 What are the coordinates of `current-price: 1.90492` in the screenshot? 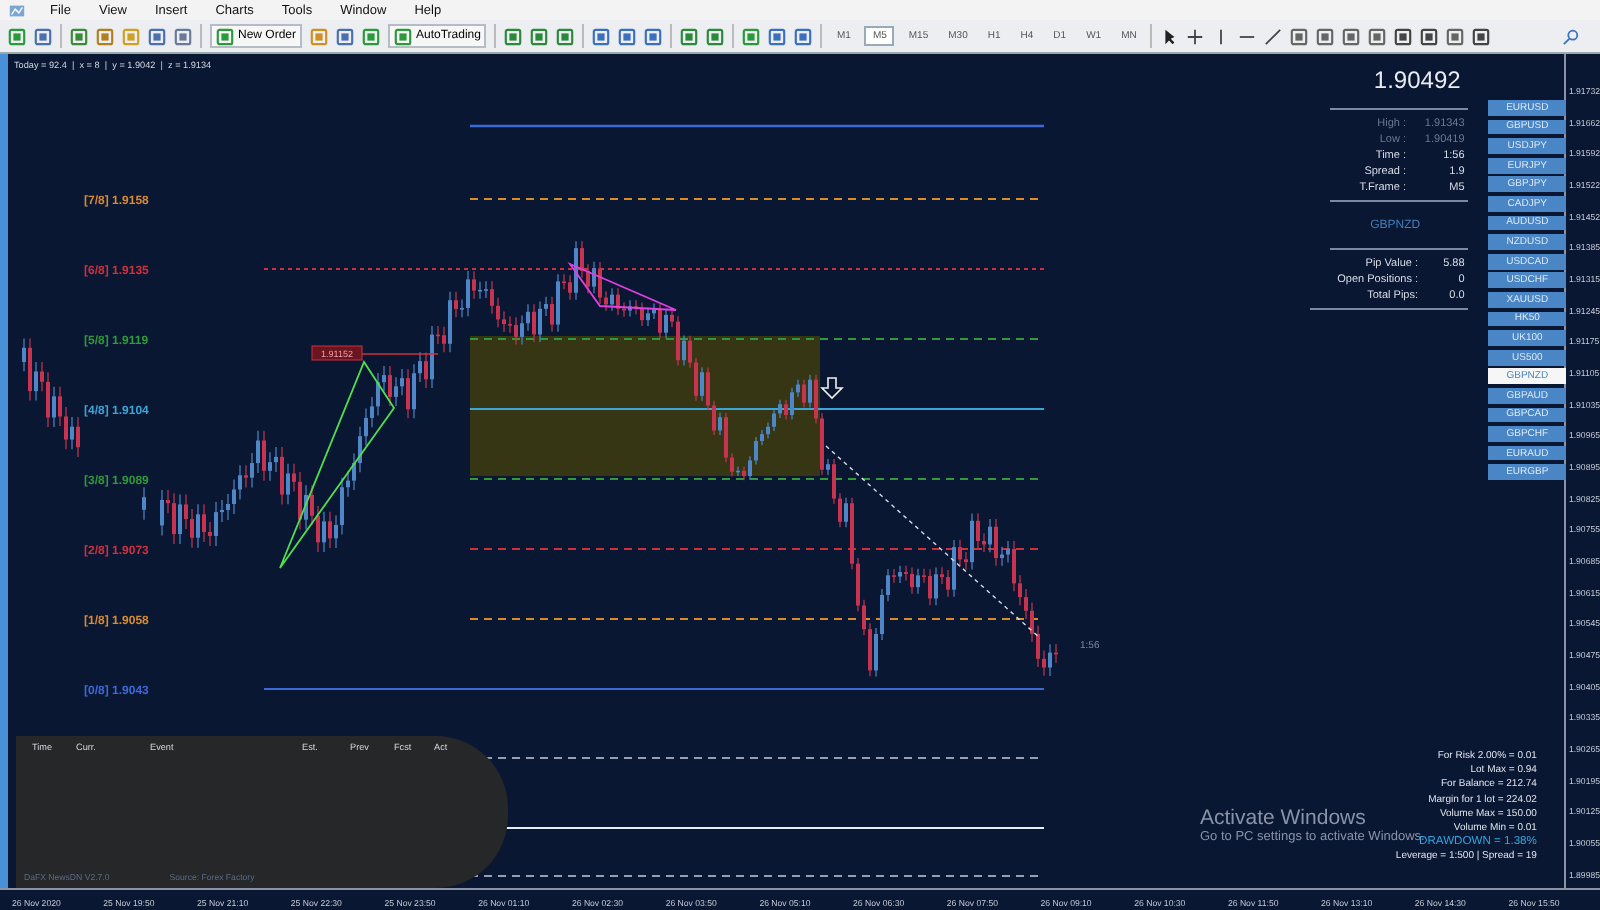 It's located at (1417, 82).